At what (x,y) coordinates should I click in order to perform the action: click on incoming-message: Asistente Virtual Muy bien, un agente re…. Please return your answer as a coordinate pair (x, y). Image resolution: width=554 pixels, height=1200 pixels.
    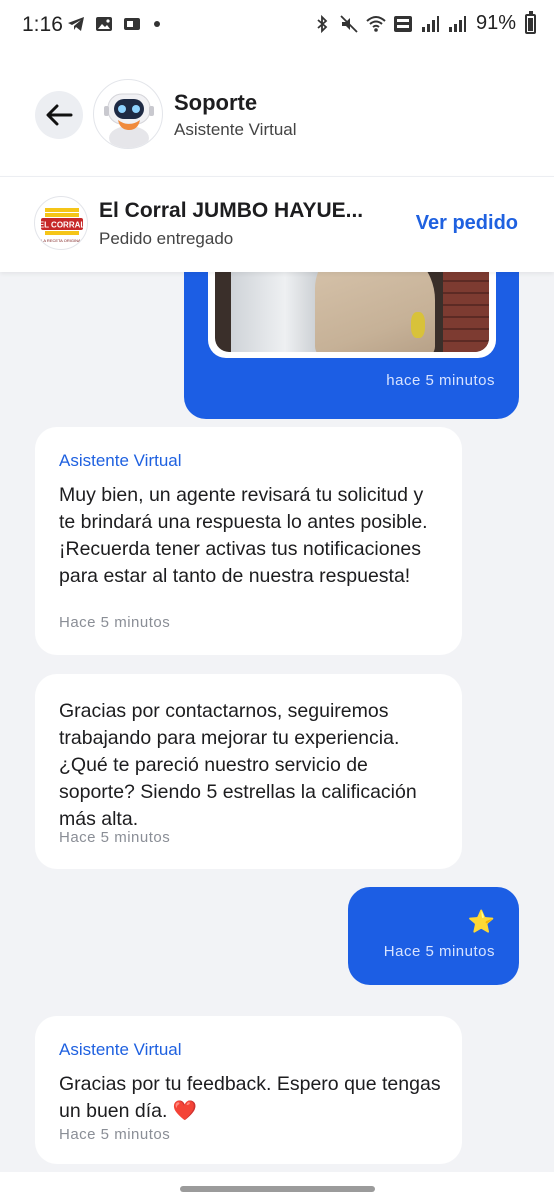
    Looking at the image, I should click on (248, 541).